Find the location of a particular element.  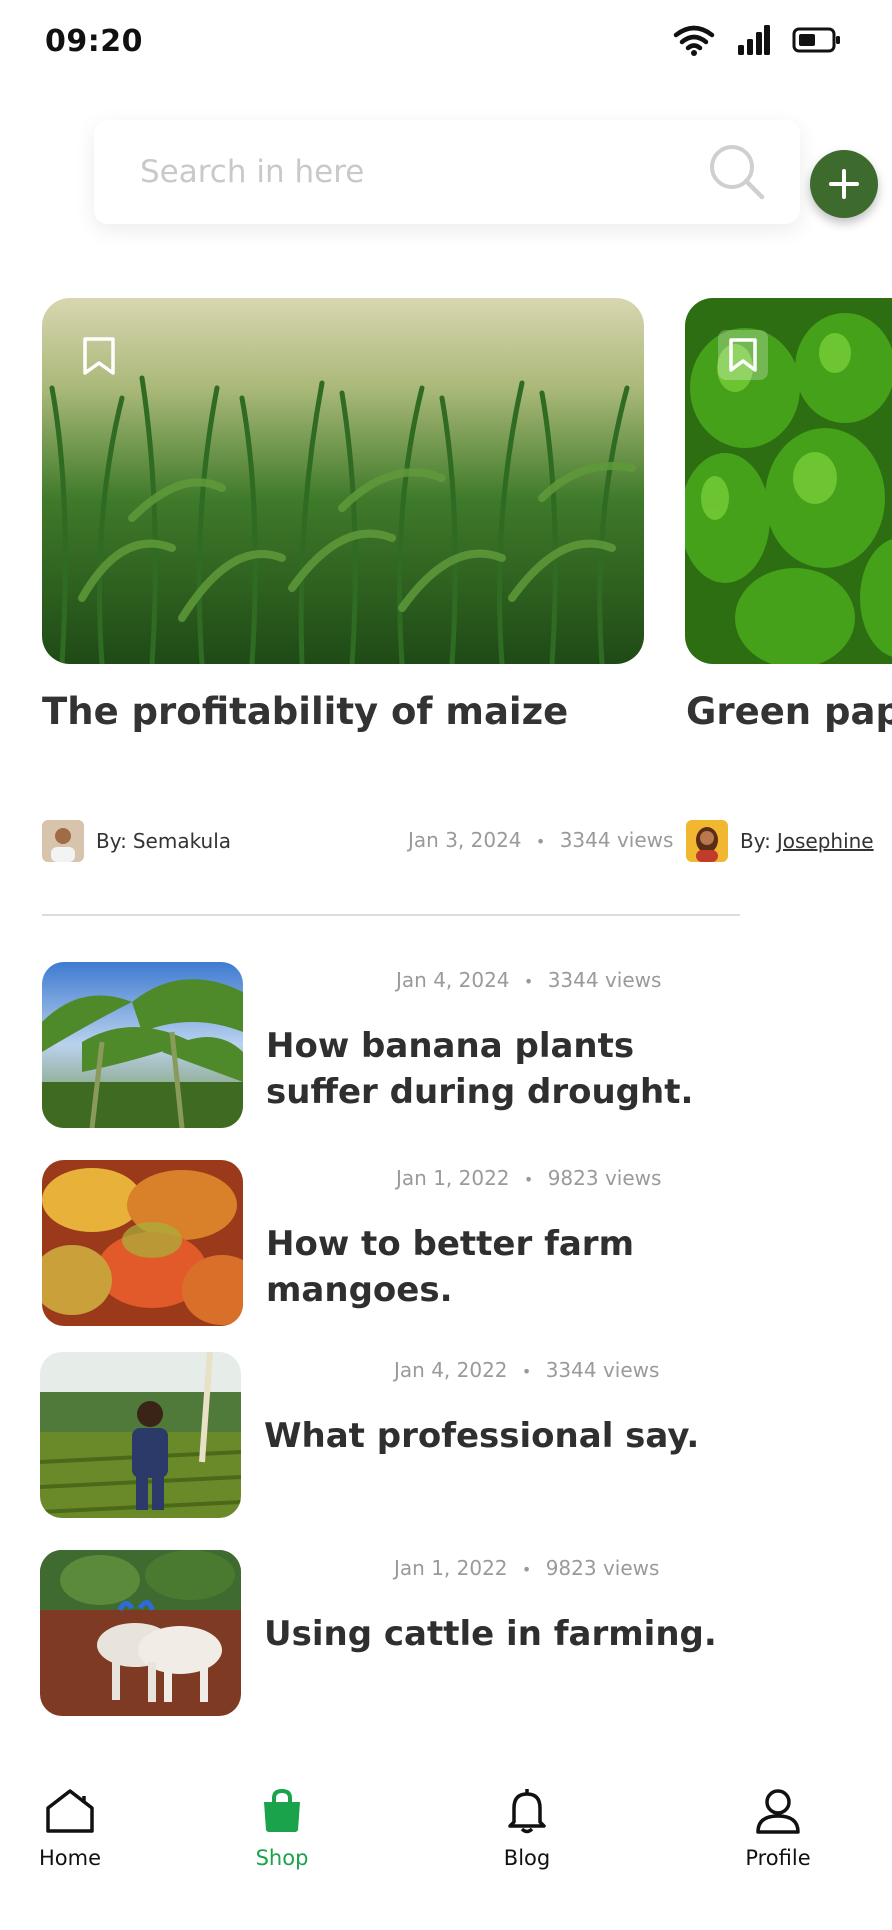

featured-title: Green pape is located at coordinates (789, 711).